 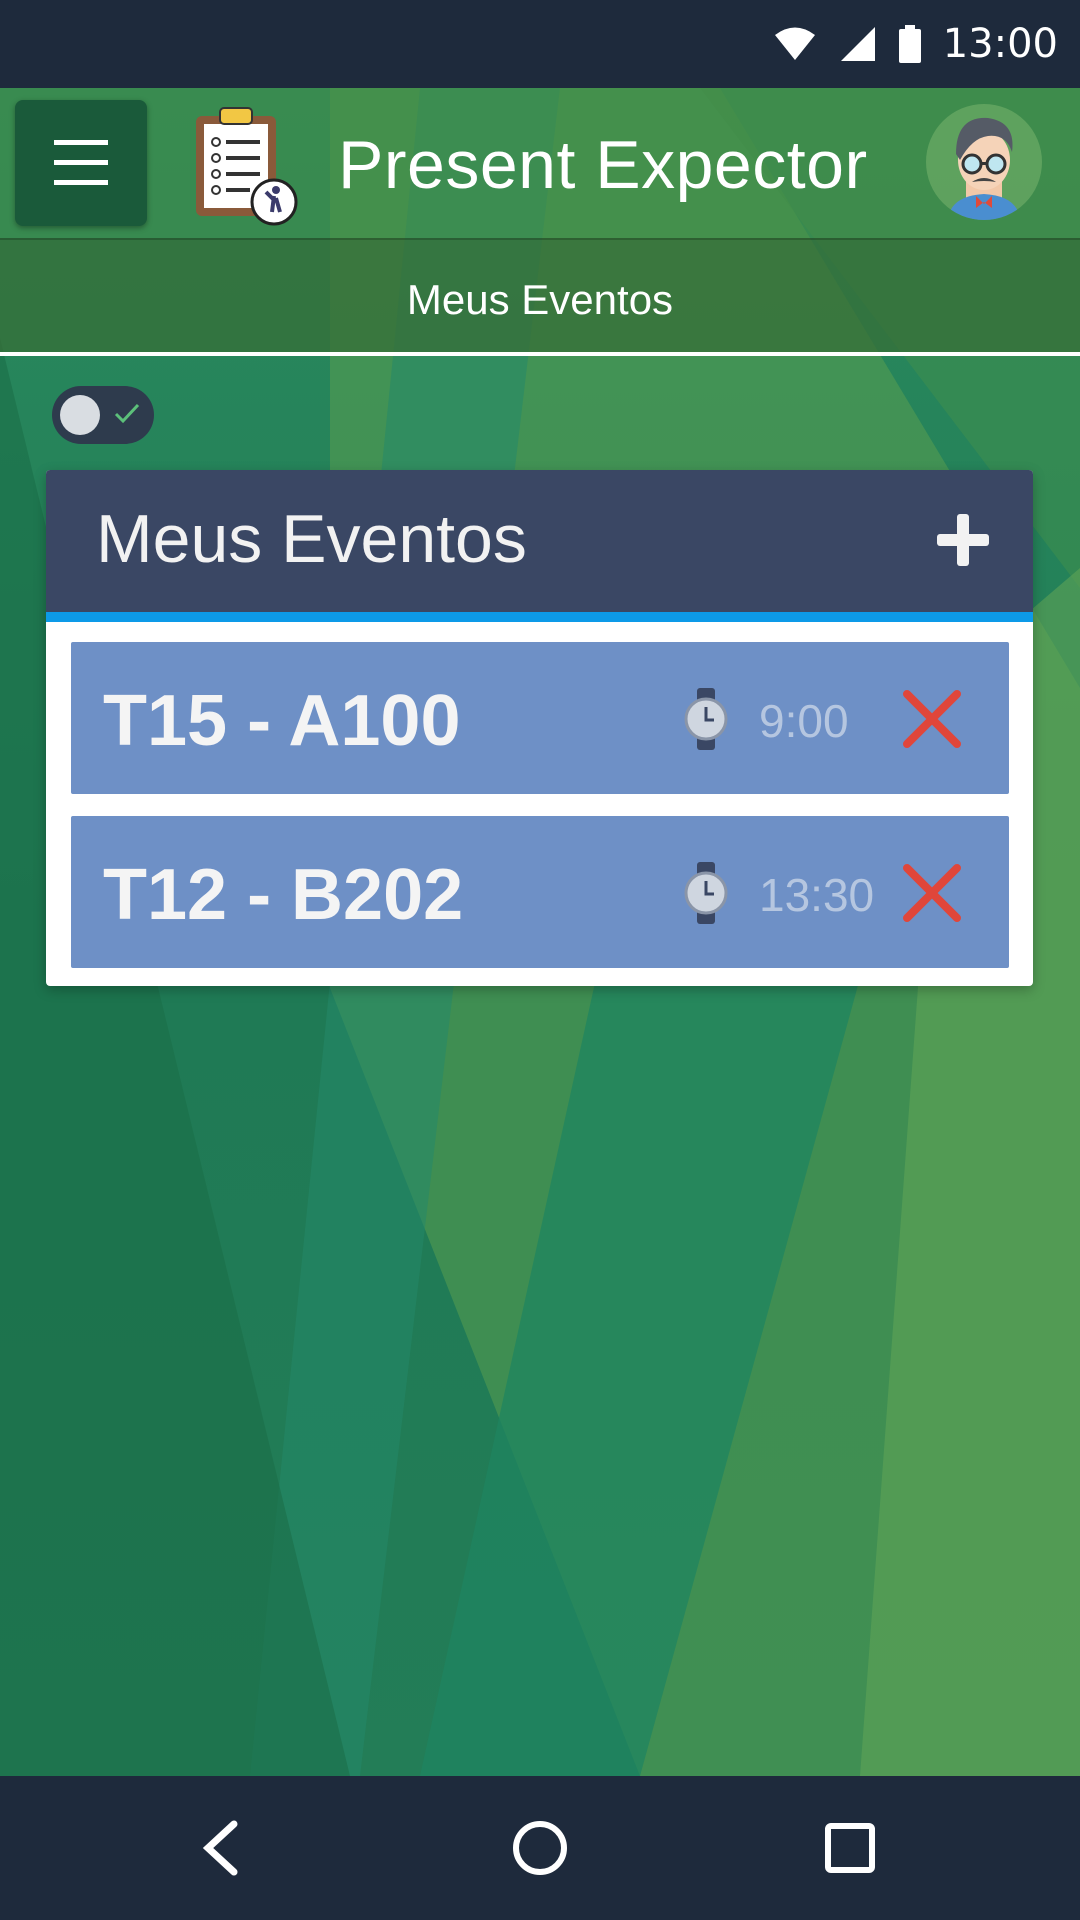 I want to click on back-button, so click(x=220, y=1848).